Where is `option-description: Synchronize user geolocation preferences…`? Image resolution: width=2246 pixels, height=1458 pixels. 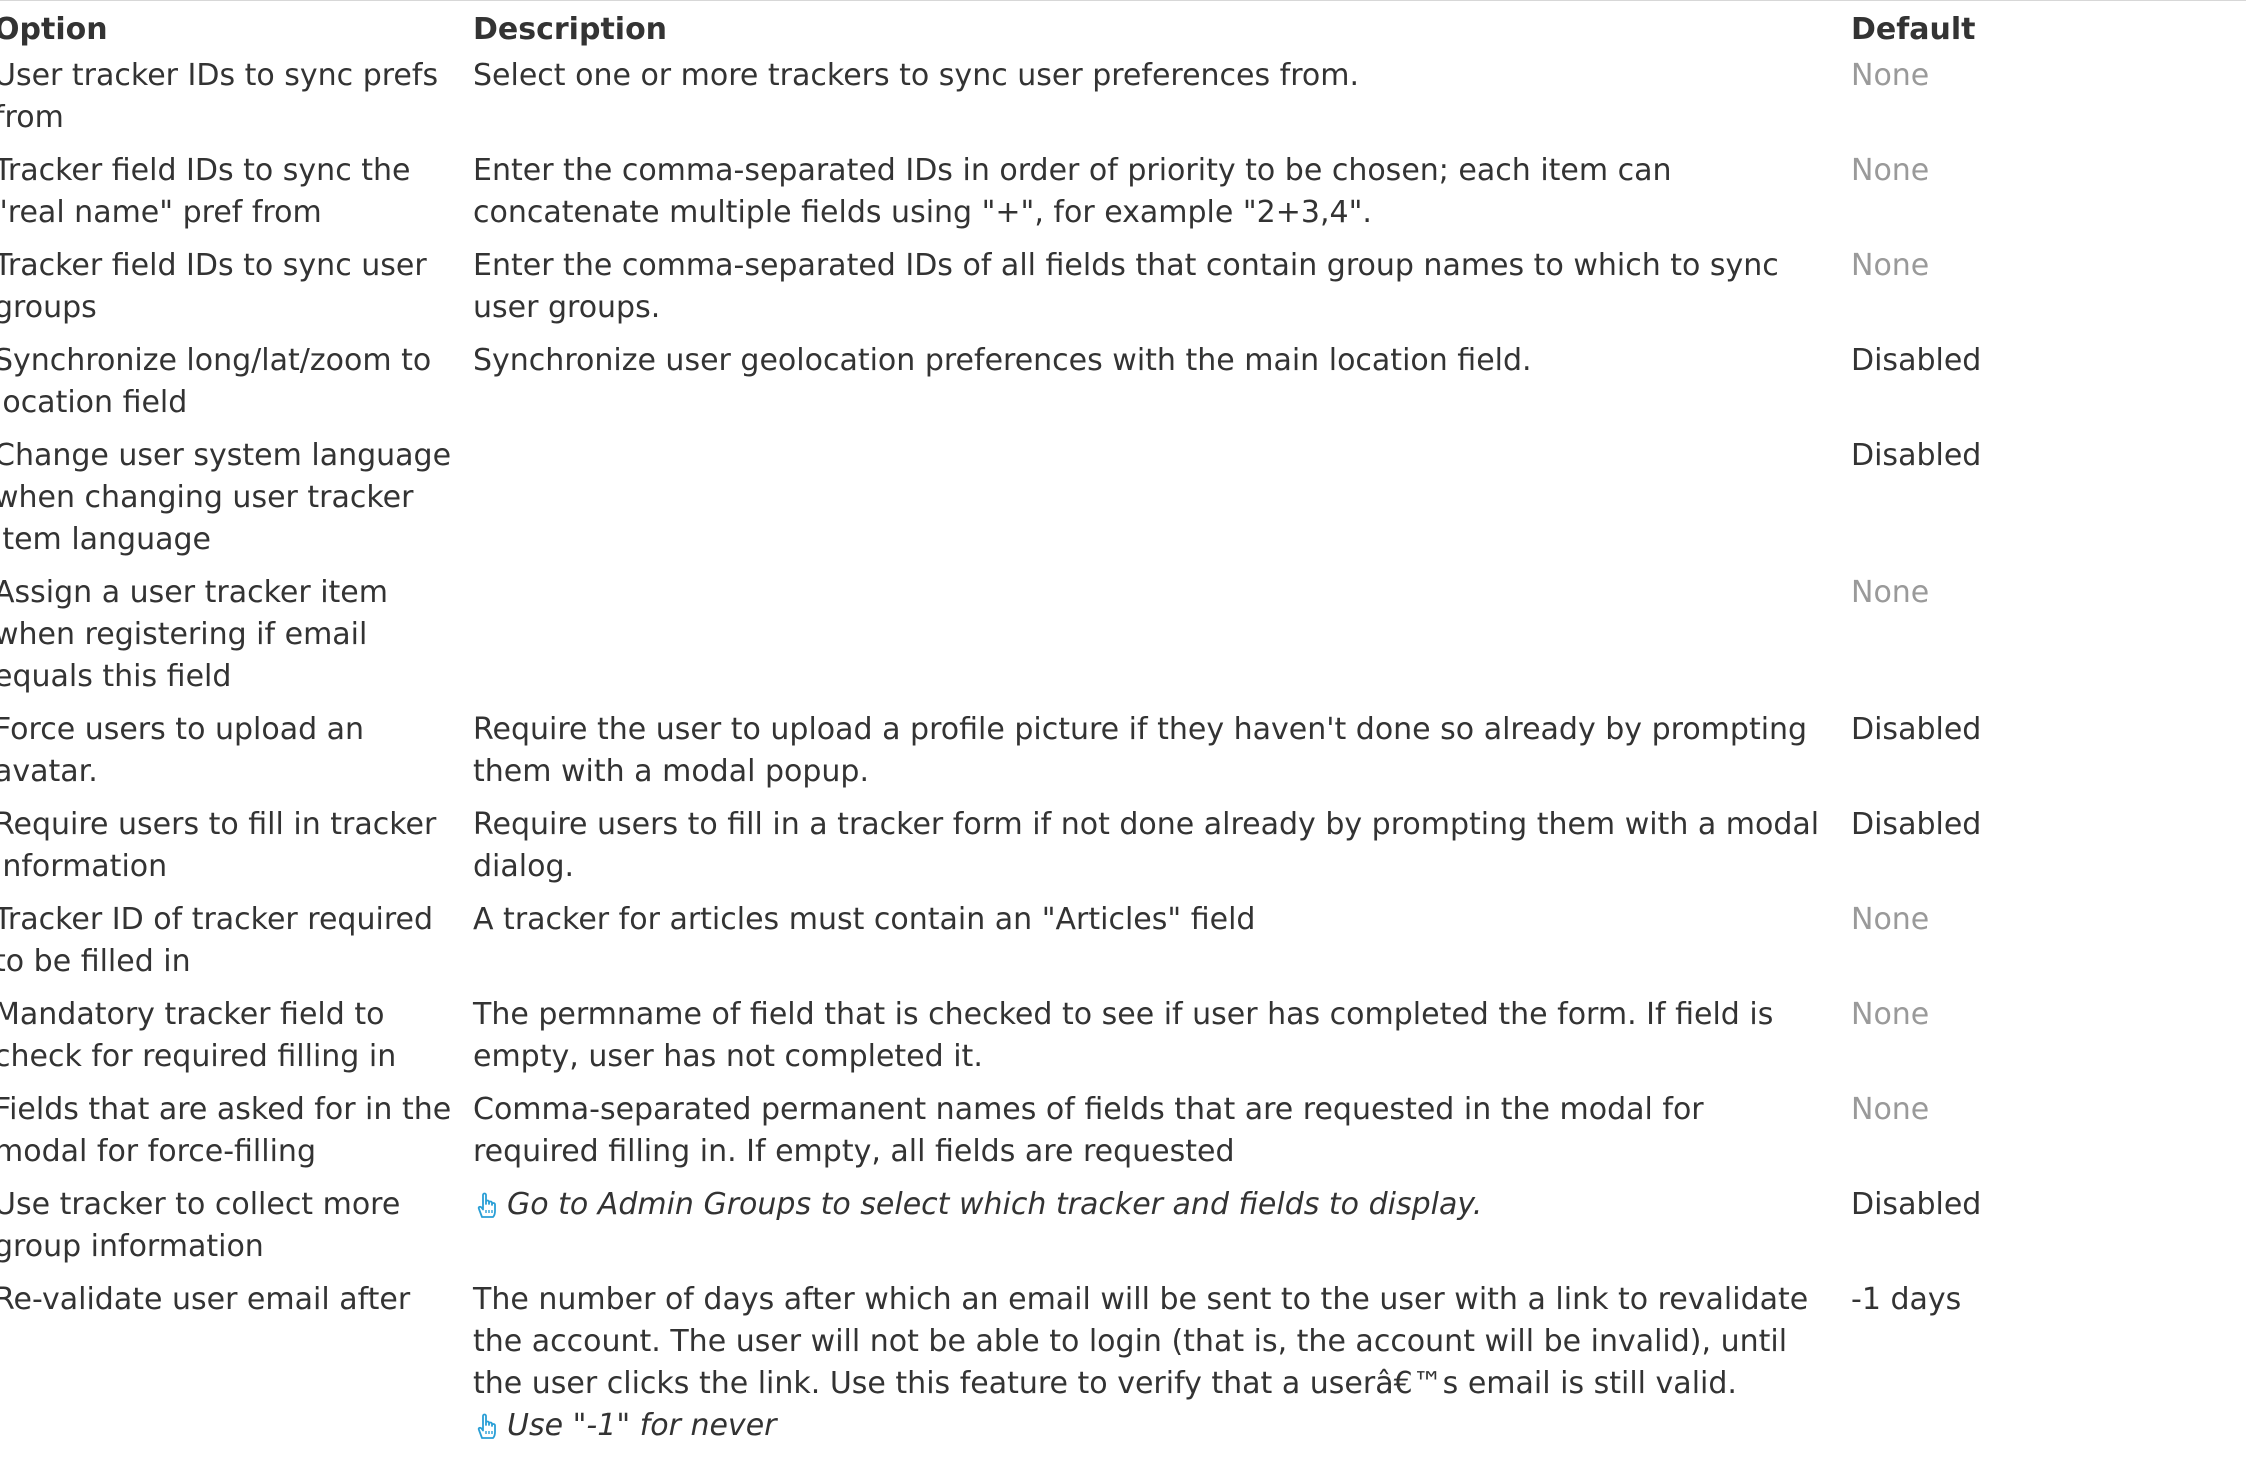 option-description: Synchronize user geolocation preferences… is located at coordinates (1002, 360).